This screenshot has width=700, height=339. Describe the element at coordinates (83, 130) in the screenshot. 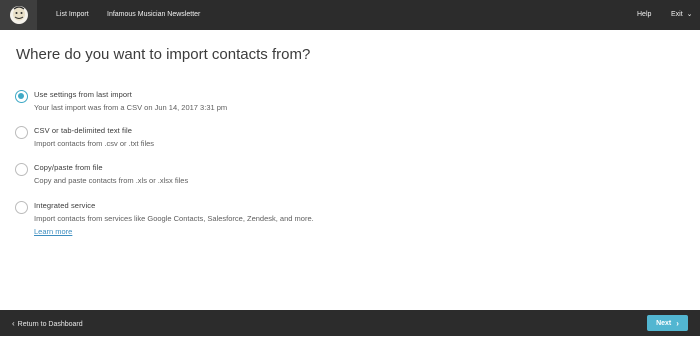

I see `option-label: CSV or tab-delimited text file` at that location.